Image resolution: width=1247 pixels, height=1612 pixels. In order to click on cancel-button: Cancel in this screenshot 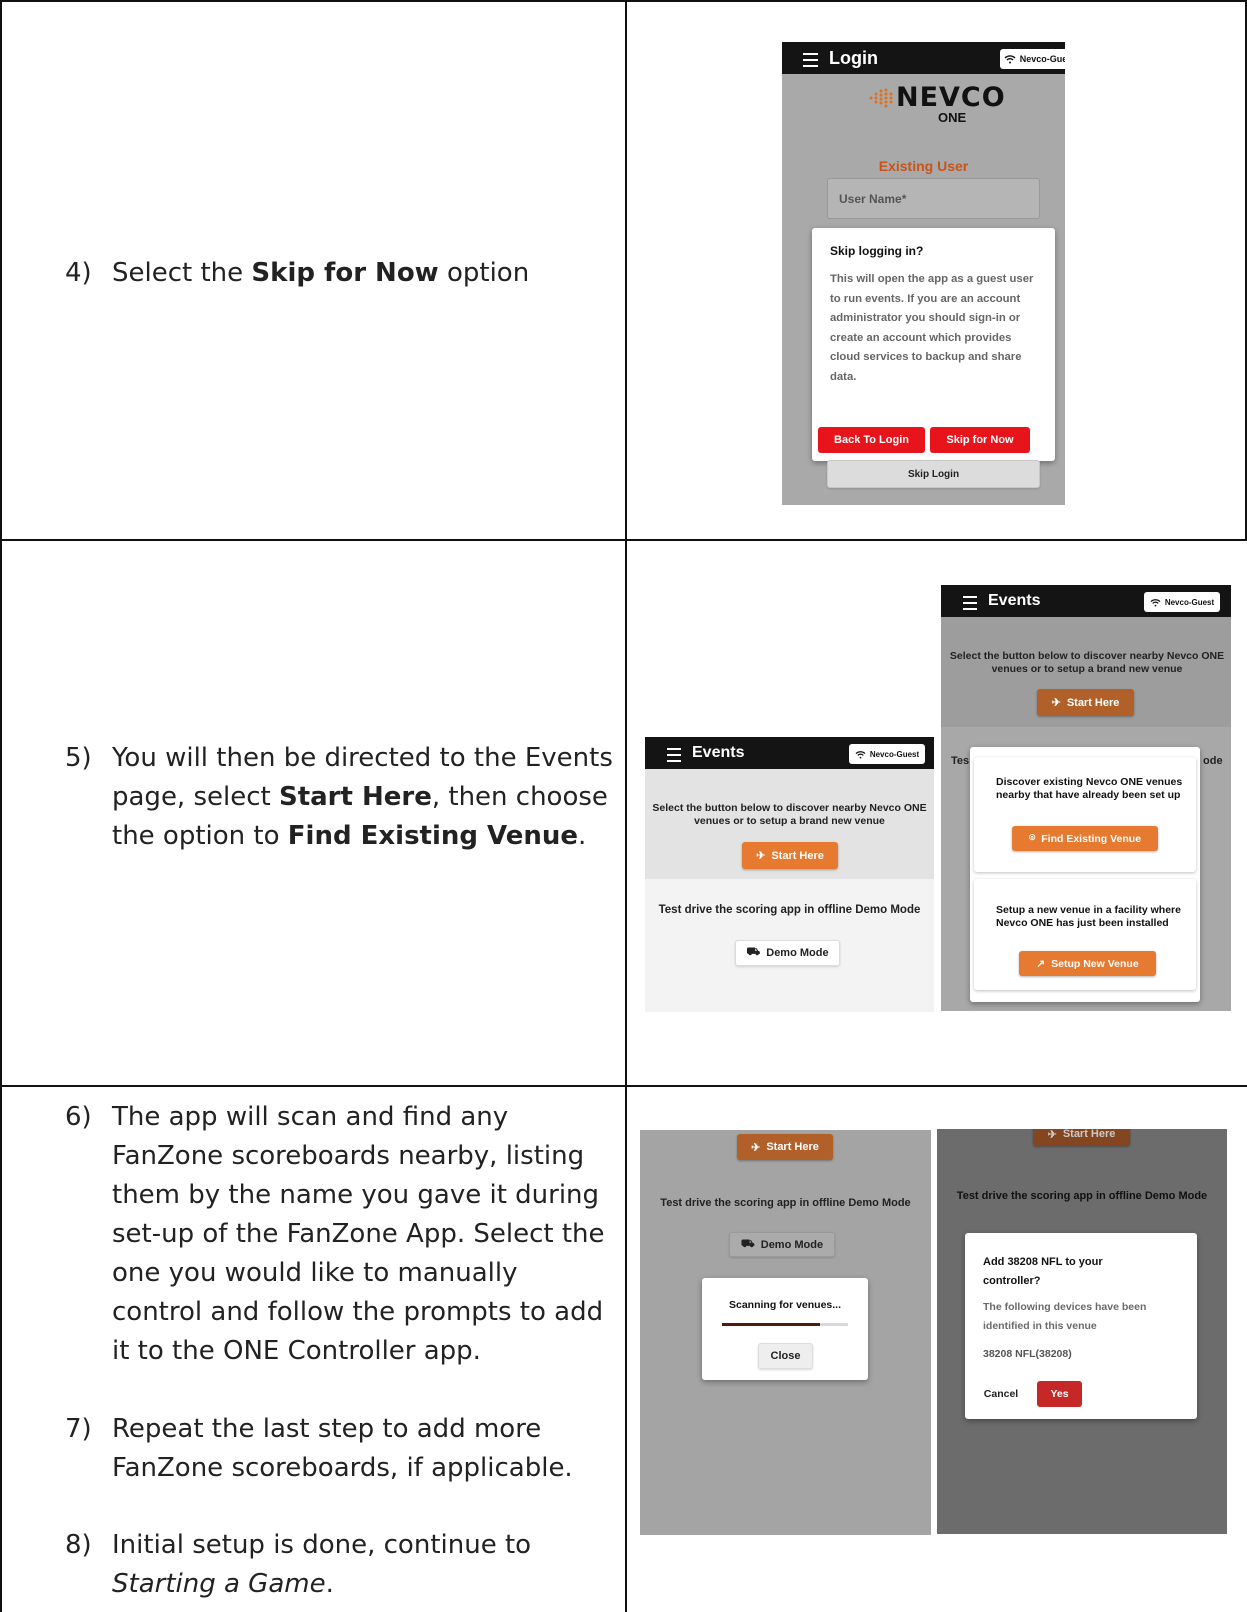, I will do `click(1001, 1394)`.